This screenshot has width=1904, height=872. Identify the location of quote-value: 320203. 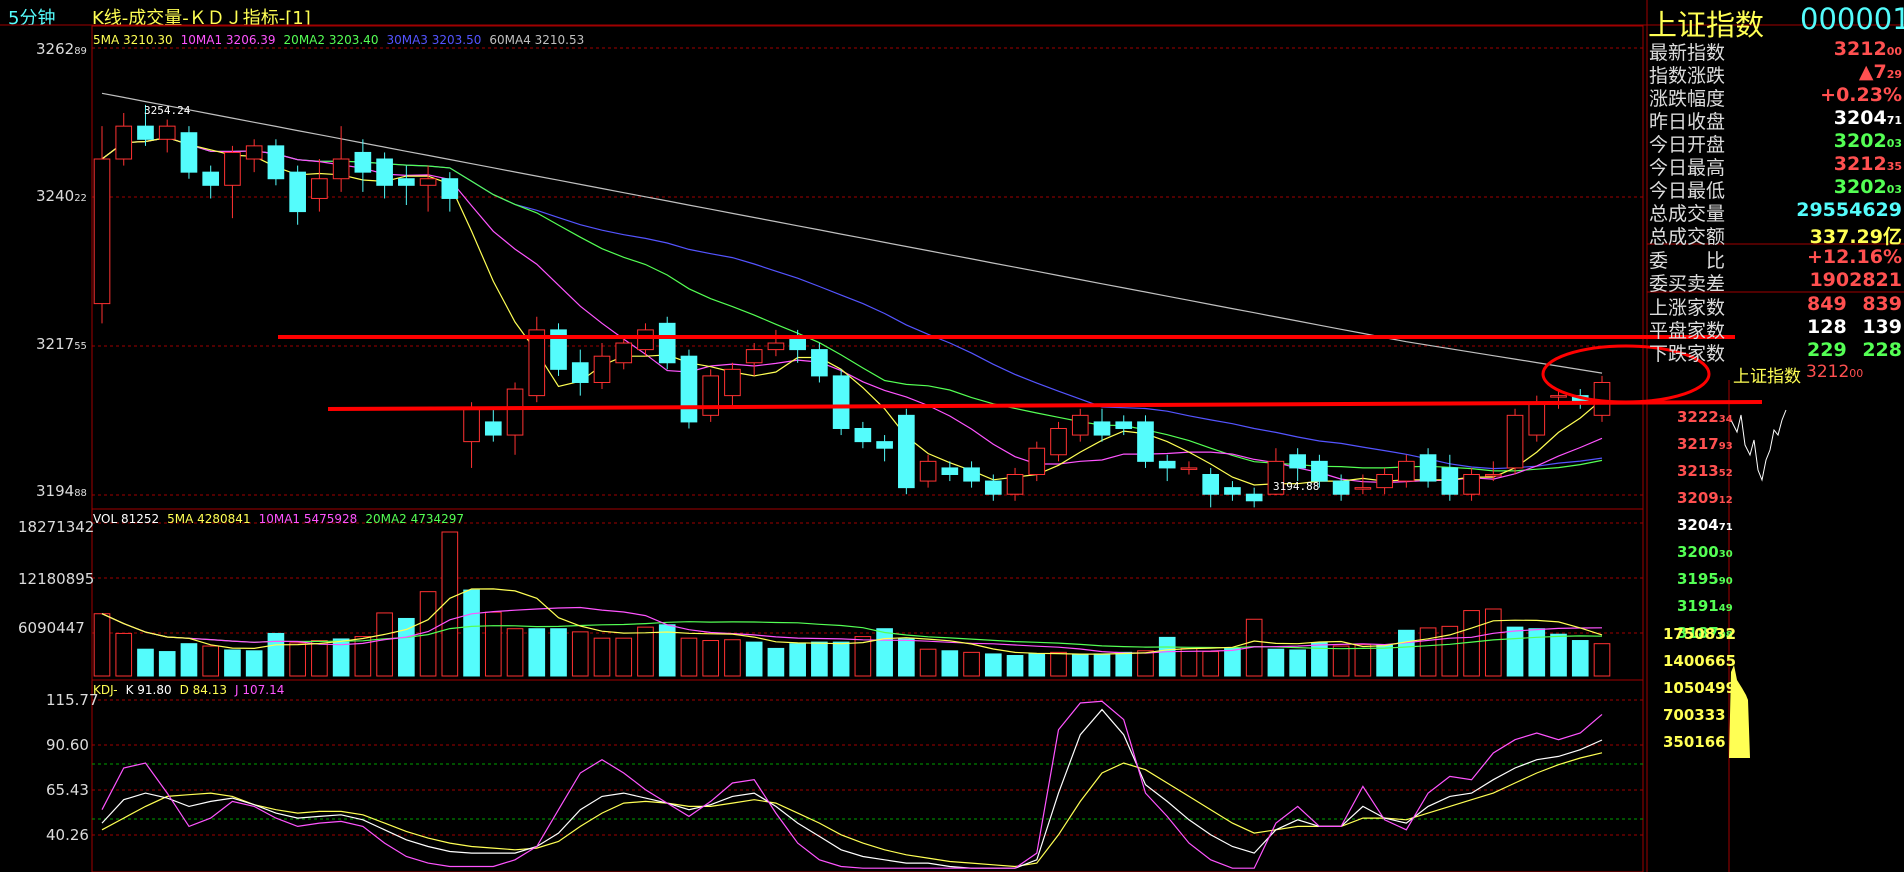
(1867, 187).